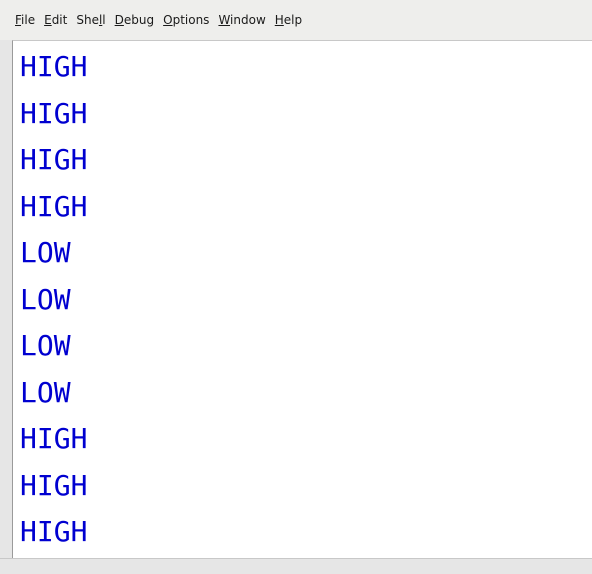 Image resolution: width=592 pixels, height=574 pixels. Describe the element at coordinates (296, 566) in the screenshot. I see `status-bar` at that location.